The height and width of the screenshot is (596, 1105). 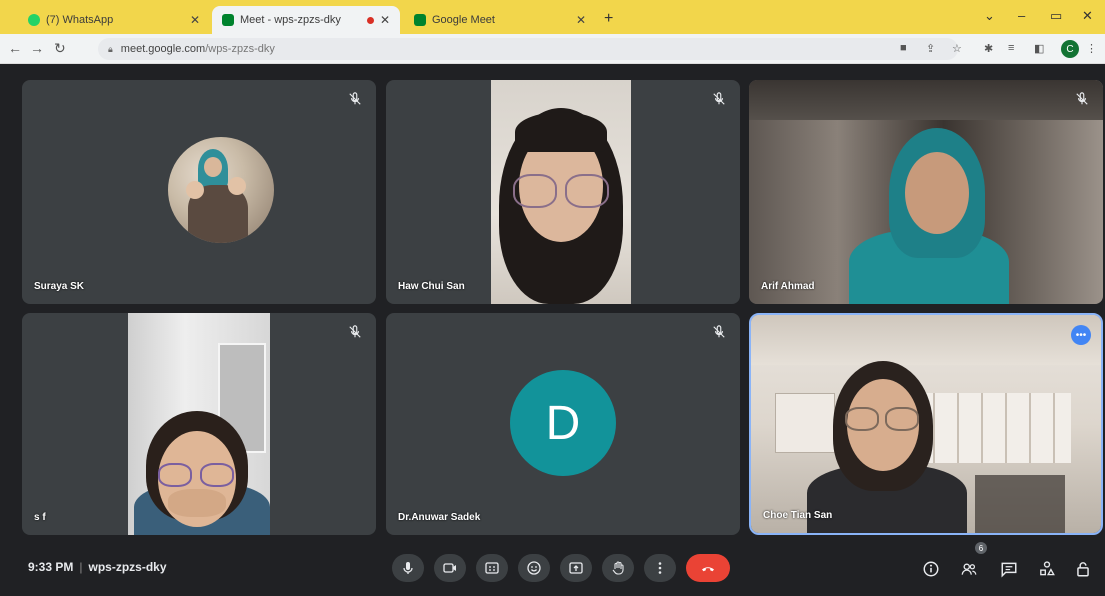 What do you see at coordinates (903, 48) in the screenshot?
I see `camera-in-use-icon: ■` at bounding box center [903, 48].